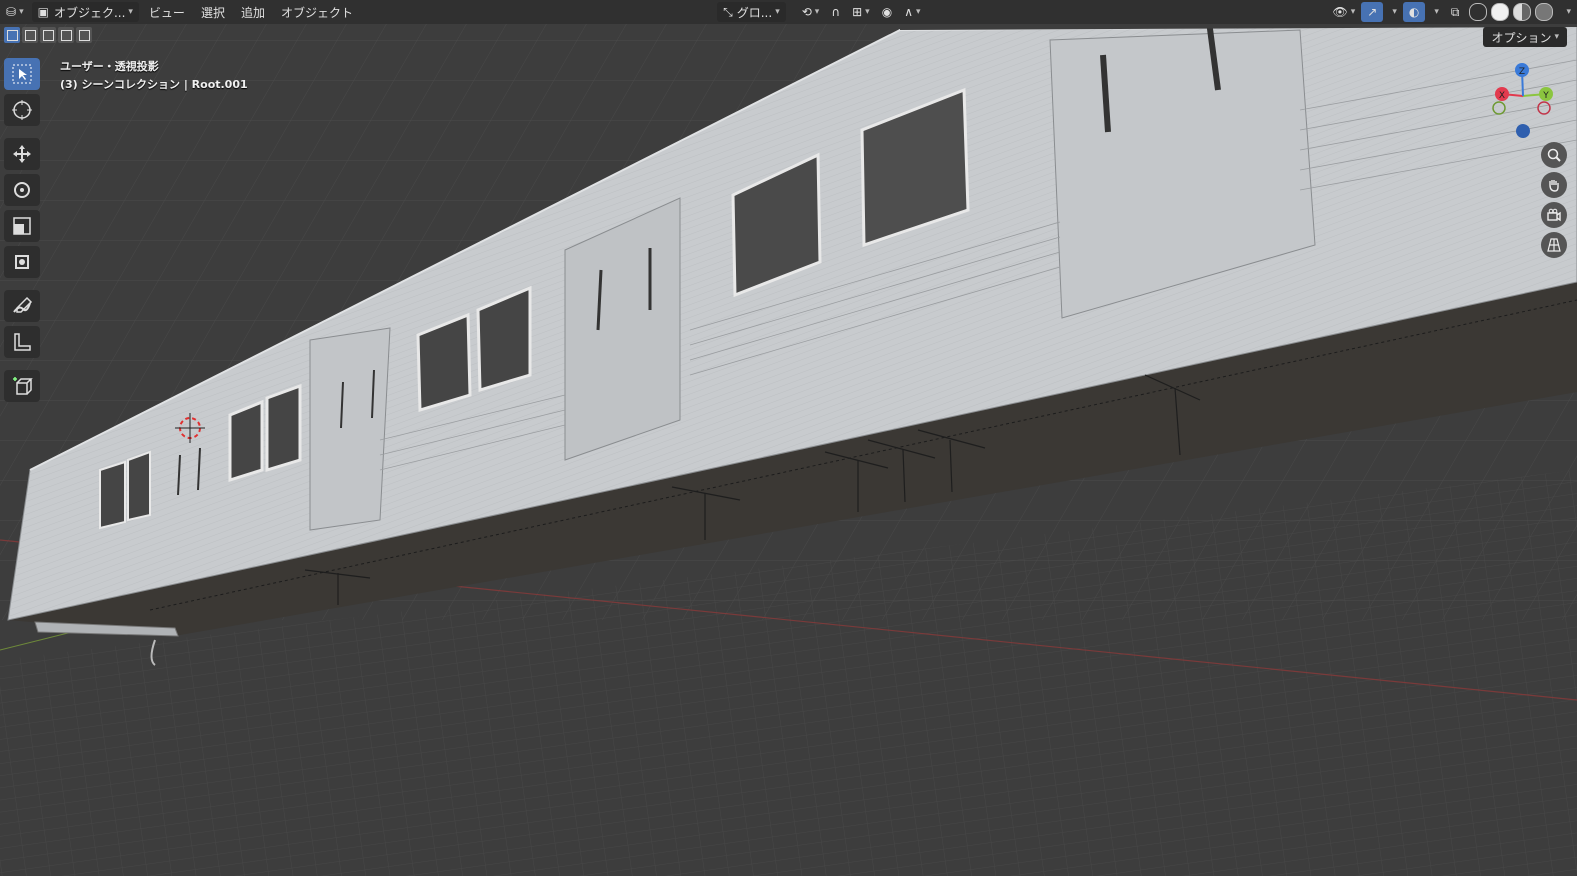 The height and width of the screenshot is (876, 1577). What do you see at coordinates (806, 12) in the screenshot?
I see `pivot-icon: ⟲` at bounding box center [806, 12].